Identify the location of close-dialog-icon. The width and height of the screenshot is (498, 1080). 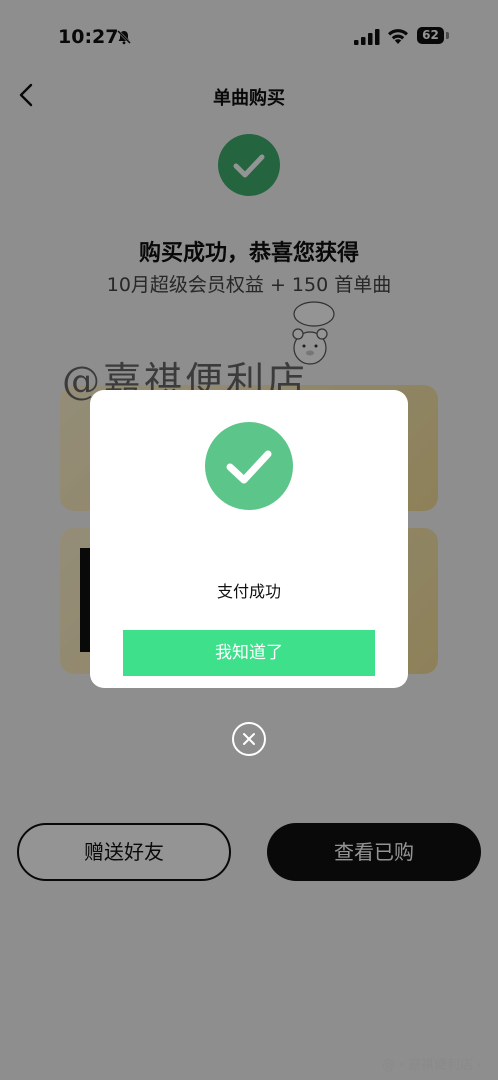
(249, 739).